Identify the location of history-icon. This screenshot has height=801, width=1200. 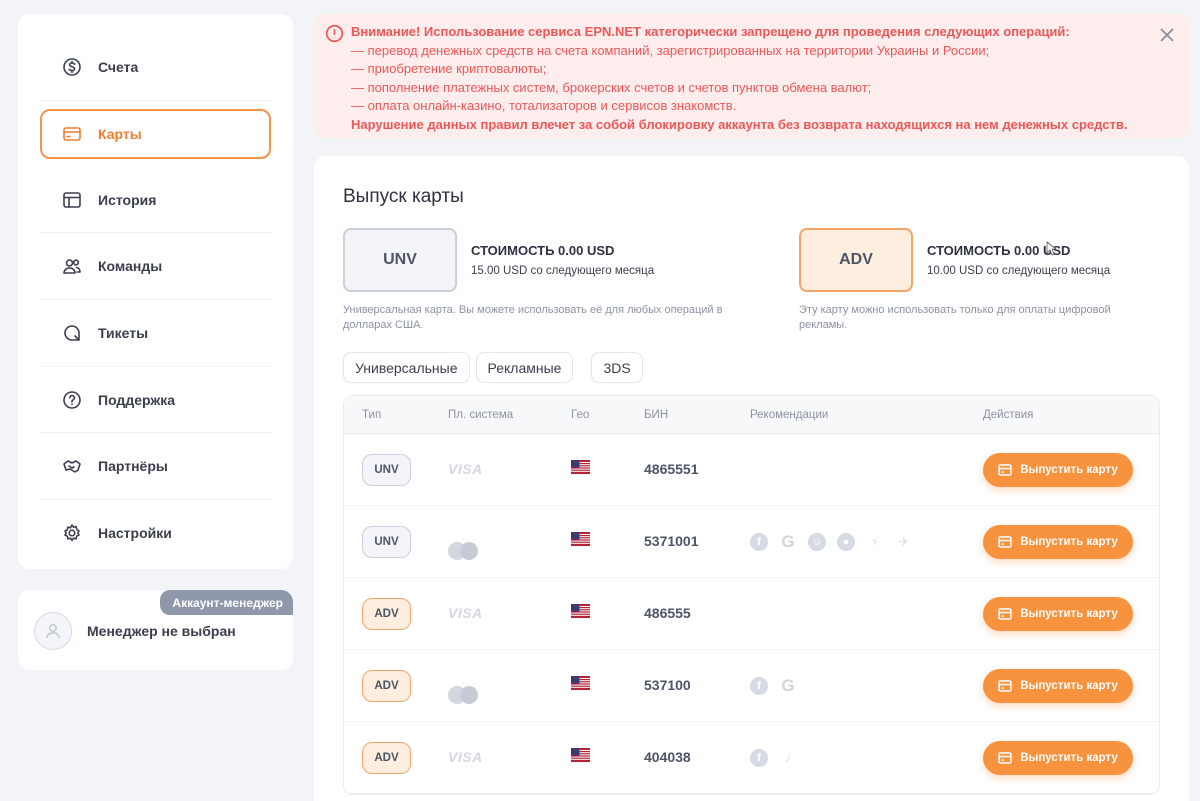
(72, 200).